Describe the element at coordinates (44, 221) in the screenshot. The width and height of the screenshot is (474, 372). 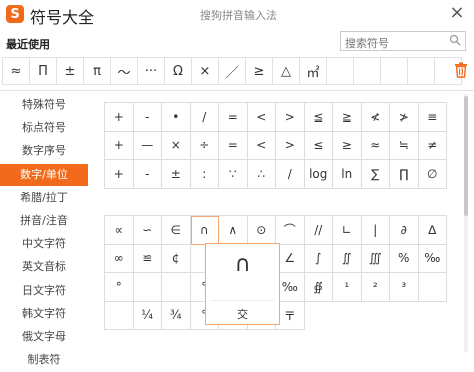
I see `sidebar-item: 拼音/注音` at that location.